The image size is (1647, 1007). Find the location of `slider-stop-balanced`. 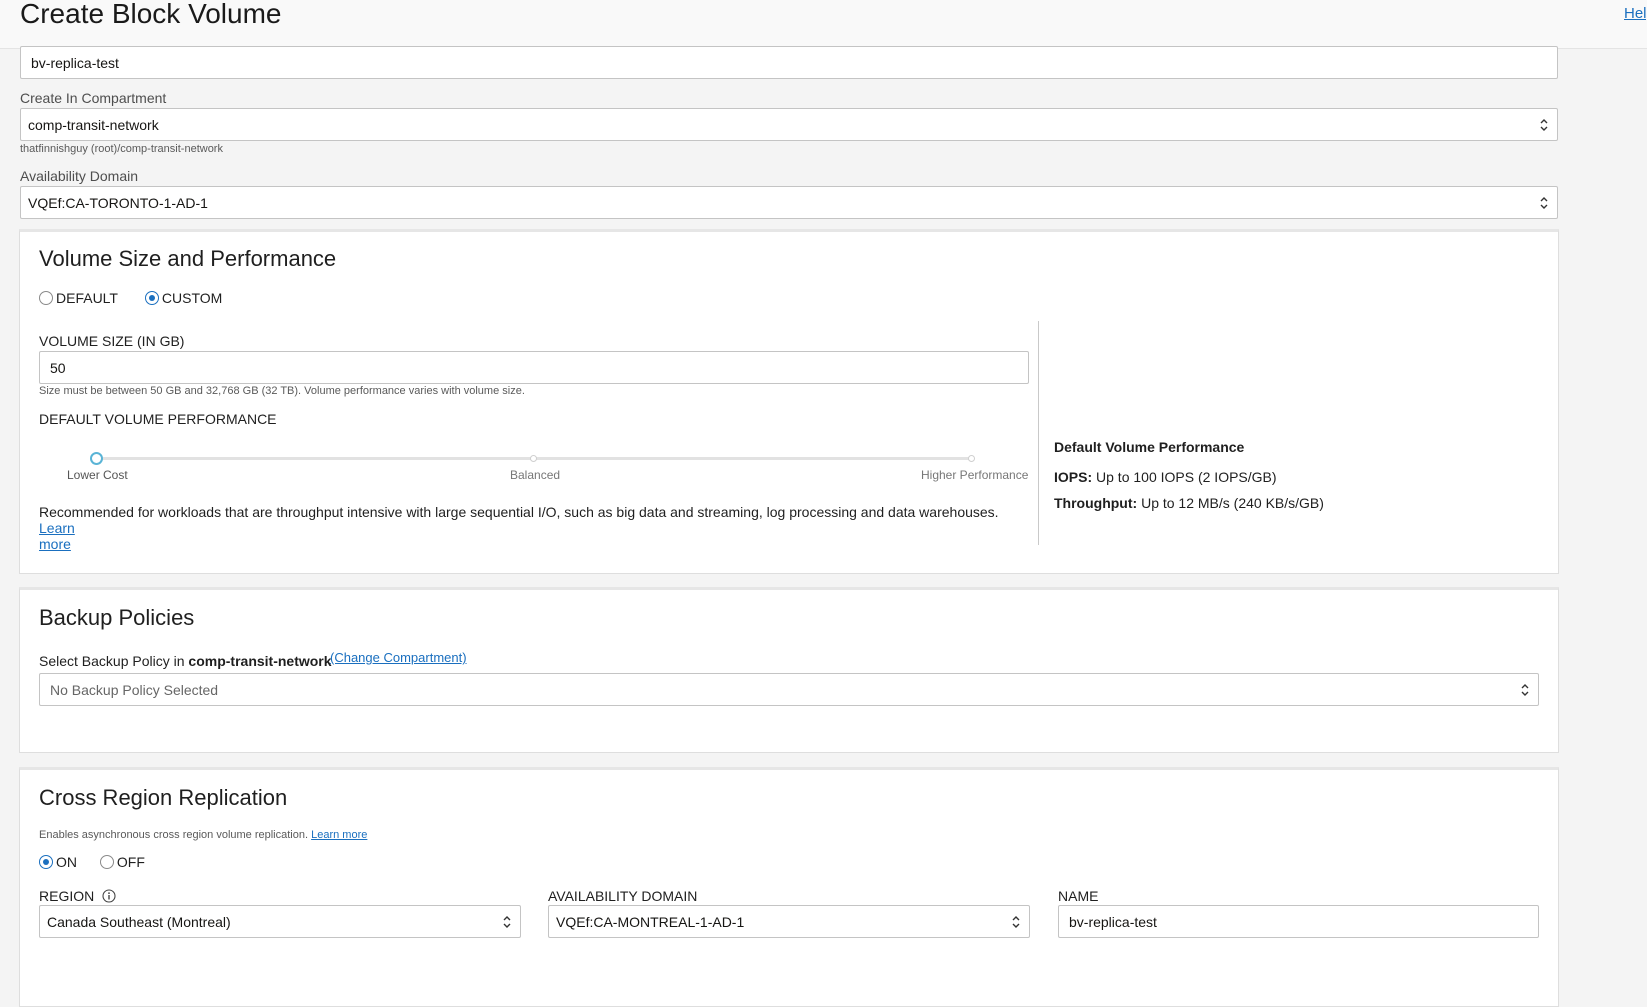

slider-stop-balanced is located at coordinates (533, 458).